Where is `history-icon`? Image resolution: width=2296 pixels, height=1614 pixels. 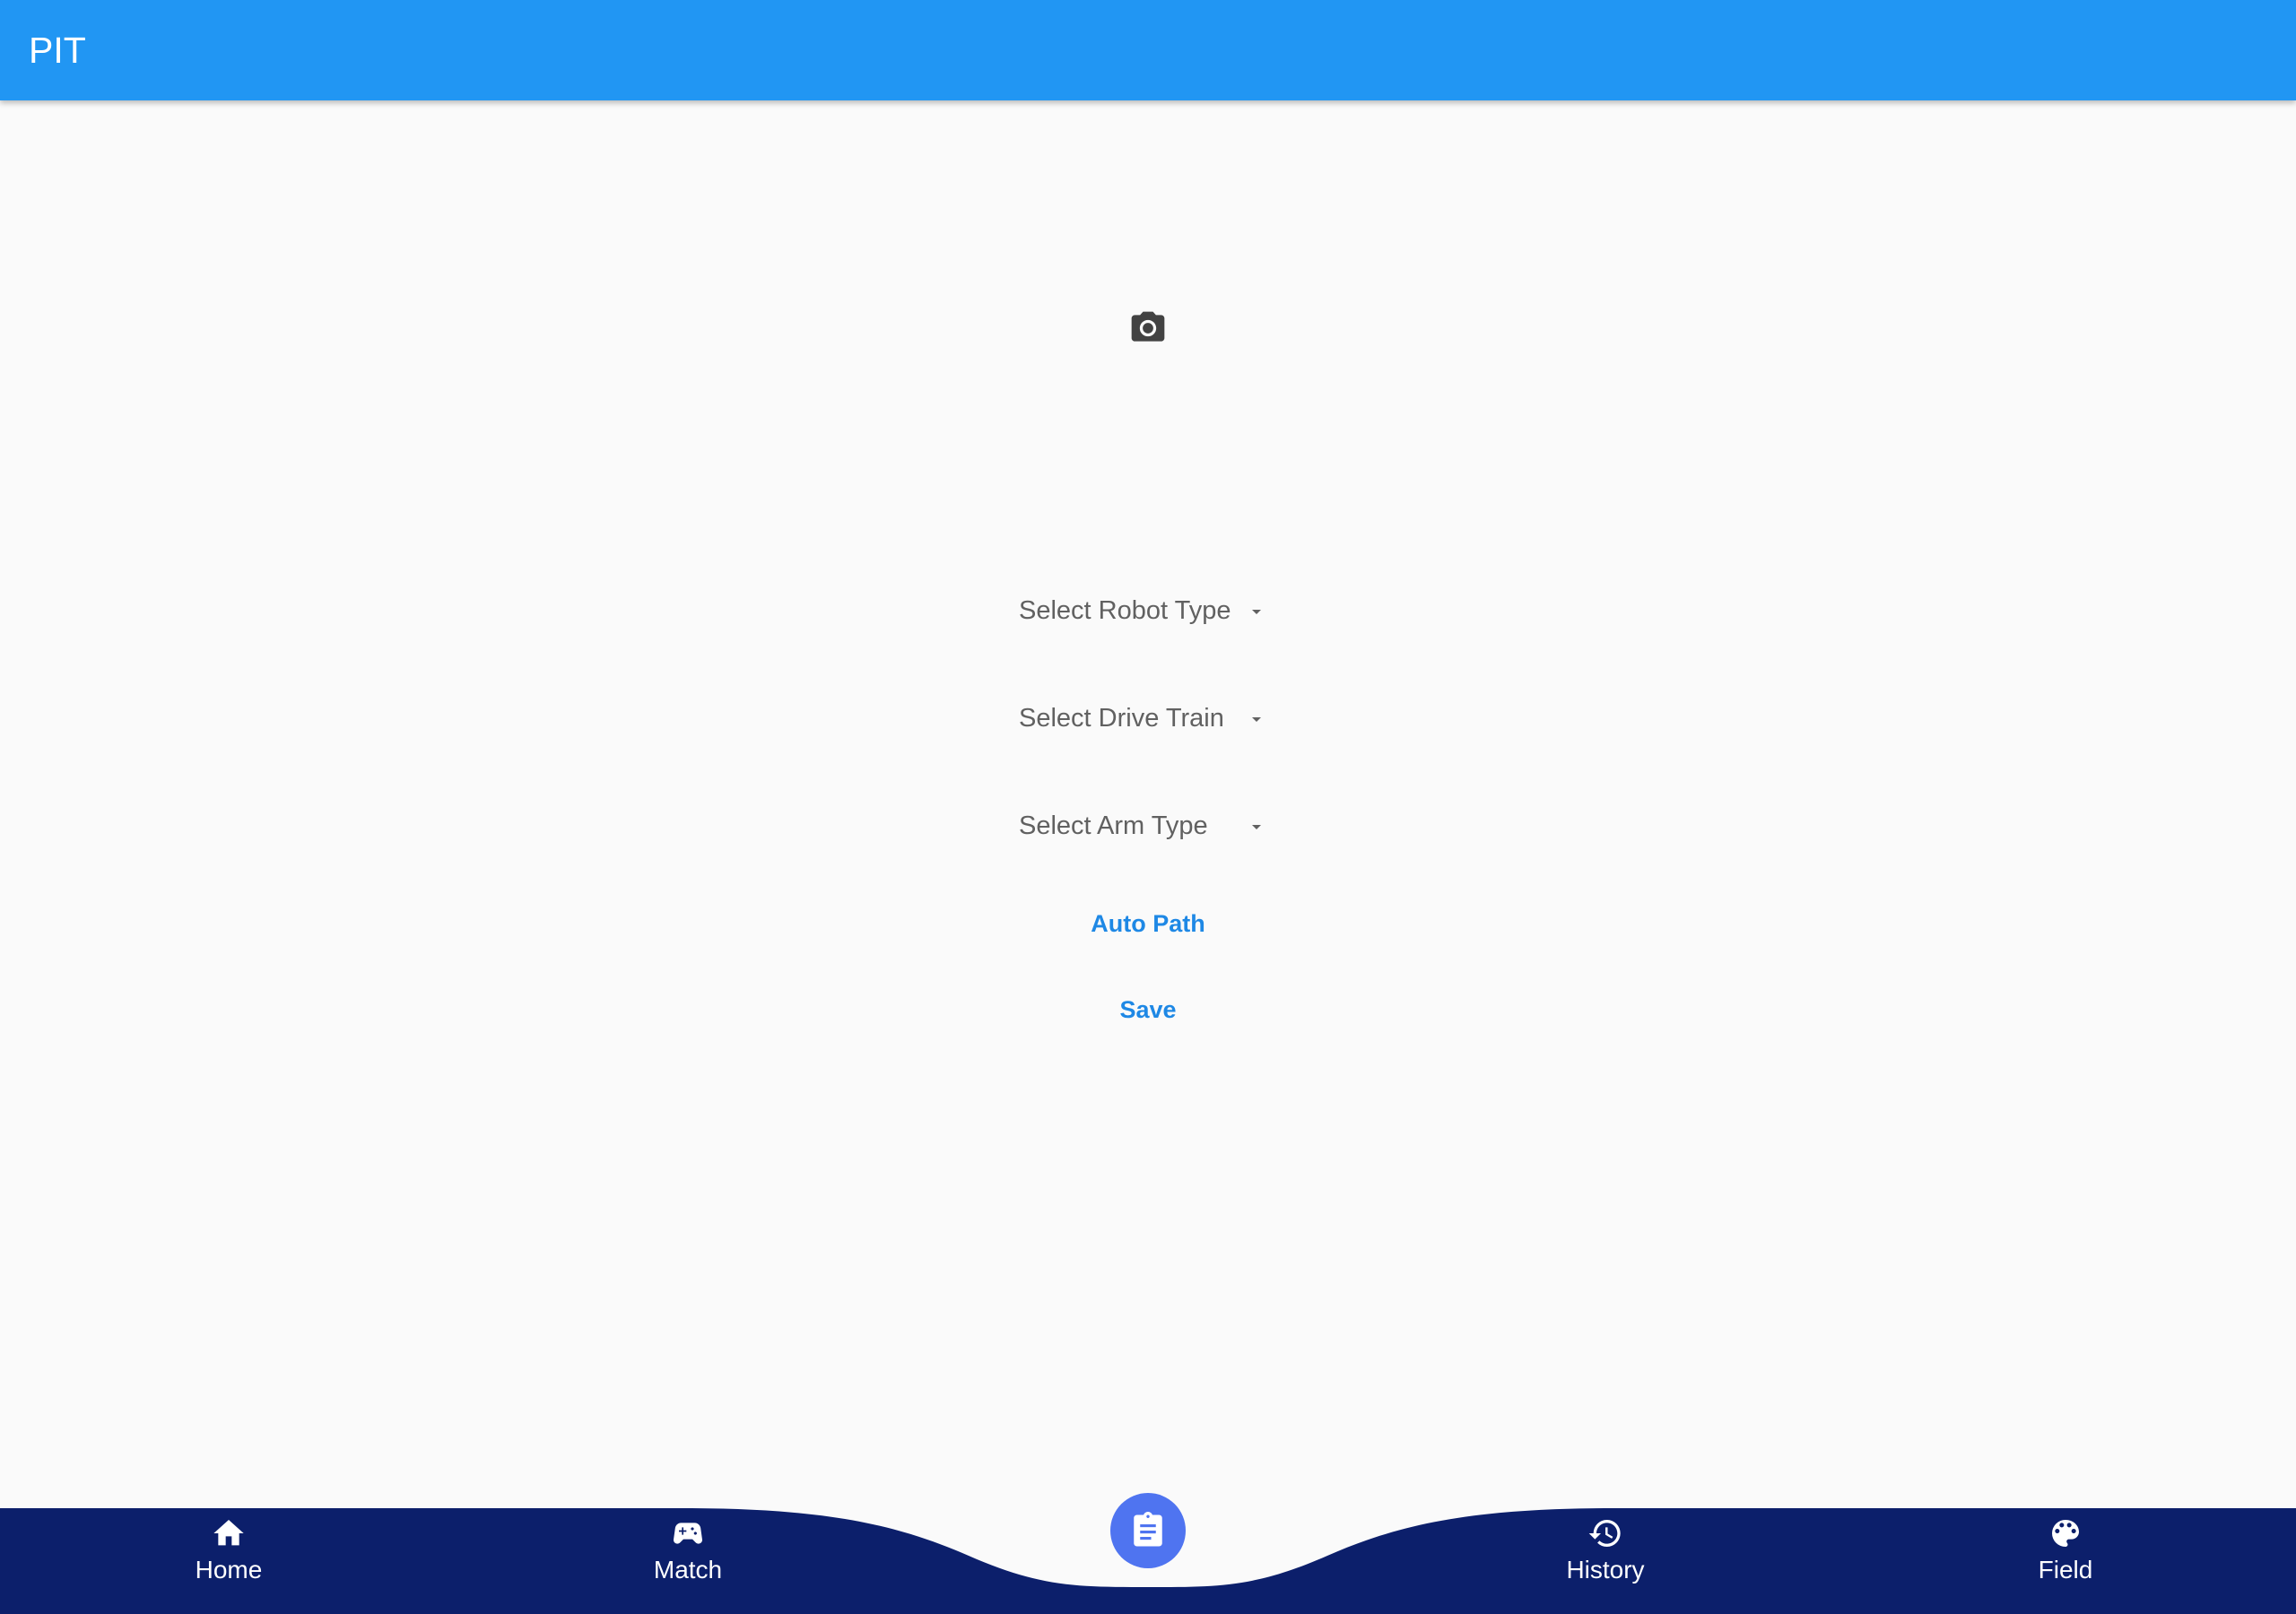 history-icon is located at coordinates (1604, 1533).